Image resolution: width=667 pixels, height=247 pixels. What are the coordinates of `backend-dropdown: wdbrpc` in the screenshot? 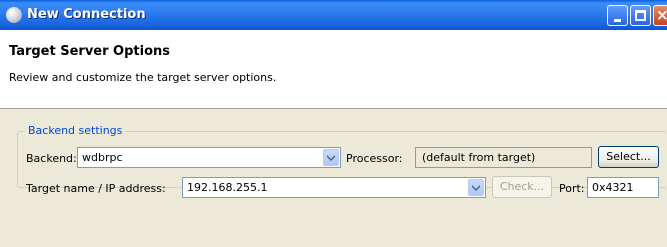 It's located at (209, 157).